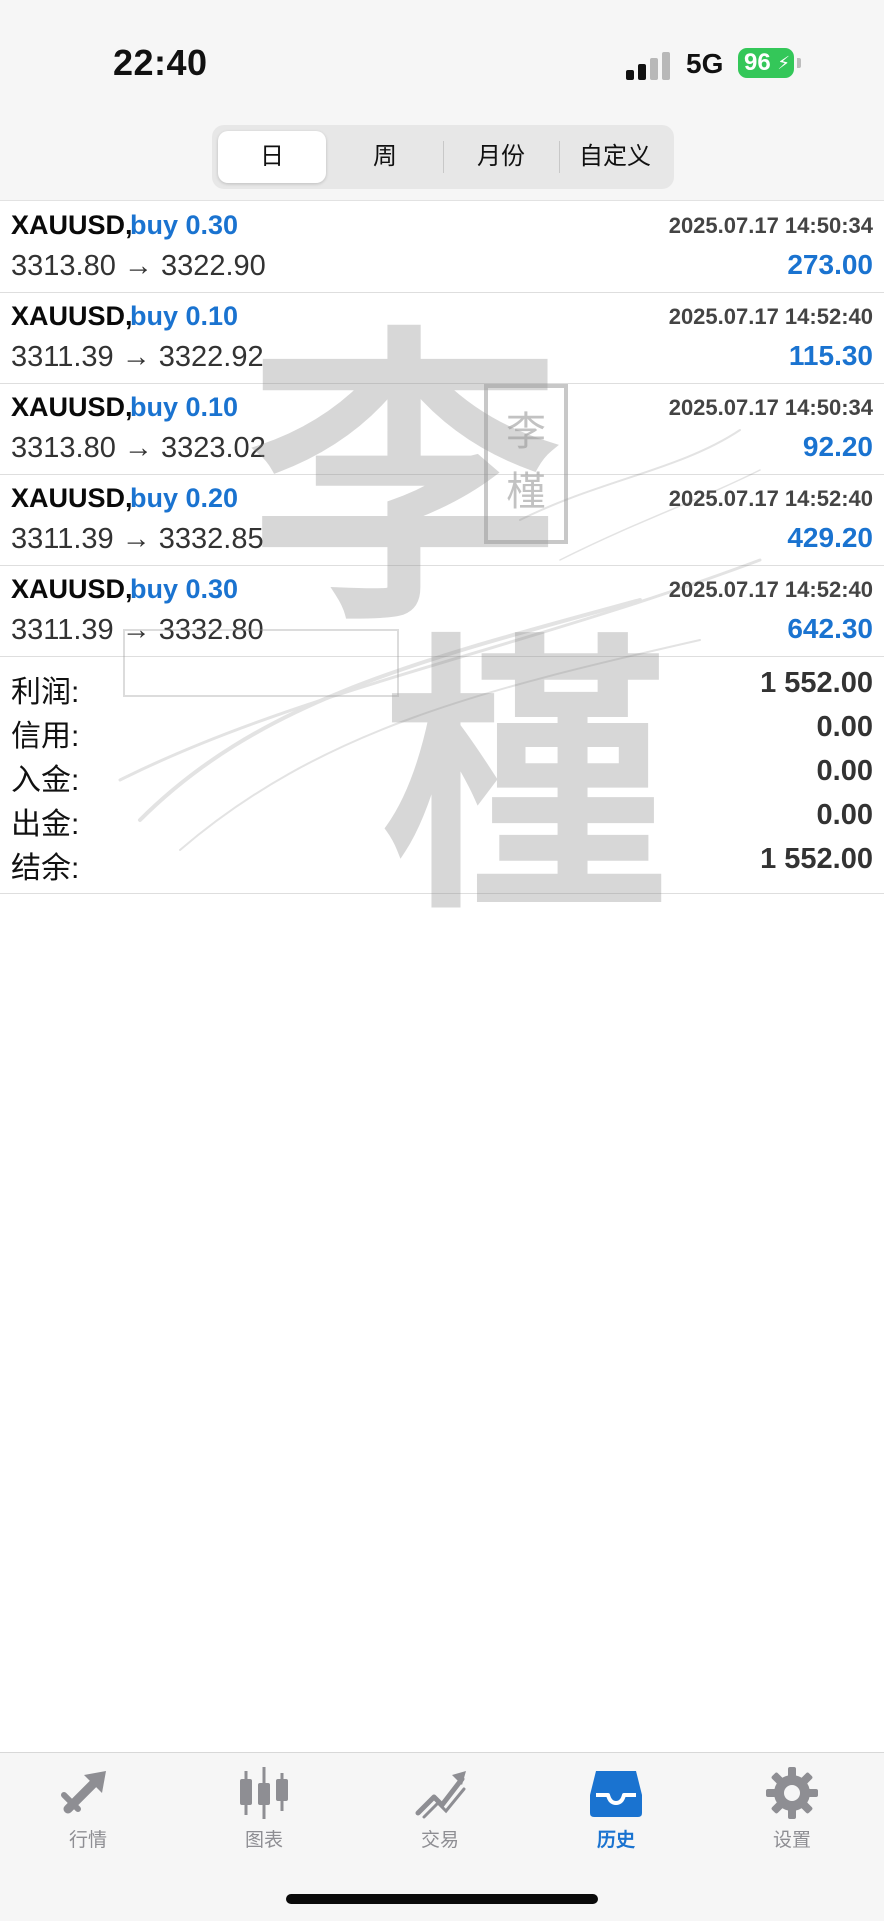 The image size is (884, 1921). Describe the element at coordinates (830, 537) in the screenshot. I see `deal-profit: 429.20` at that location.